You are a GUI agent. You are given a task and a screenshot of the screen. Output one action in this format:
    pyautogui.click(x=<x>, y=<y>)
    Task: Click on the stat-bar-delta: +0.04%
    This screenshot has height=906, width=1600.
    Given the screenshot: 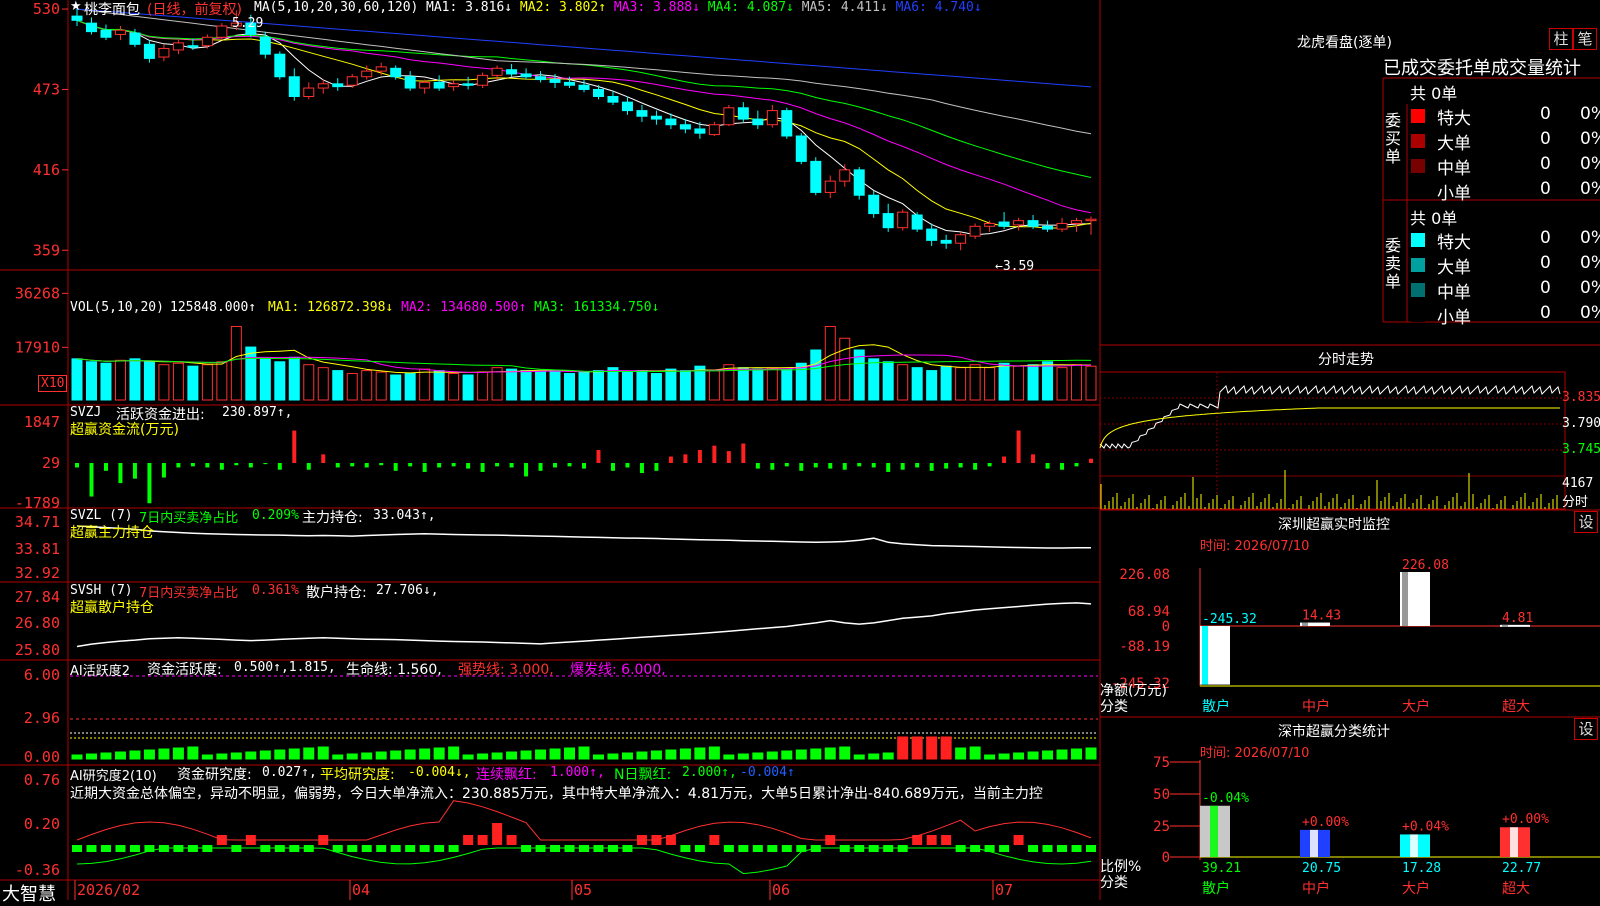 What is the action you would take?
    pyautogui.click(x=1425, y=826)
    